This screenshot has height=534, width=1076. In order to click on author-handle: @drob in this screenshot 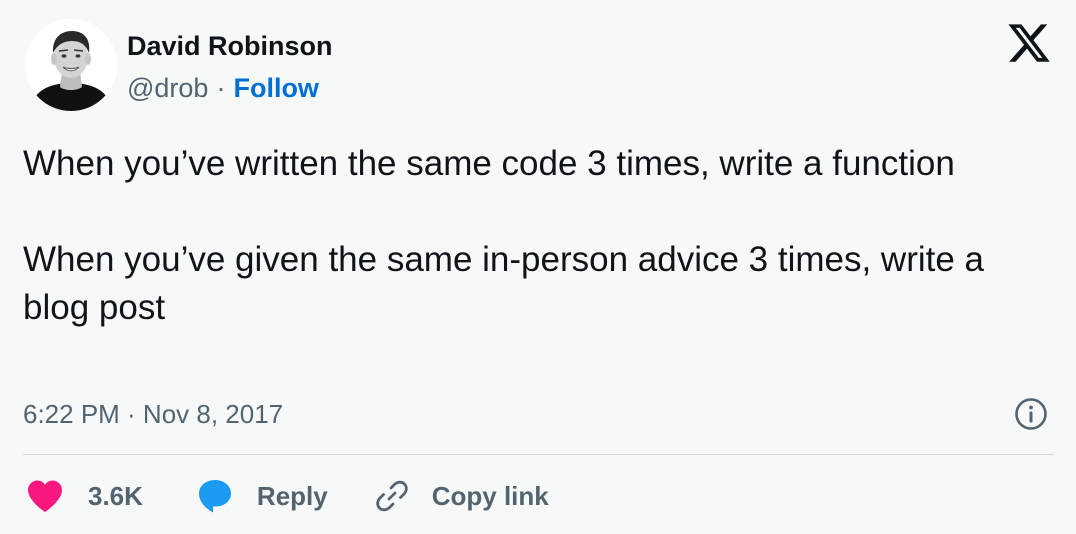, I will do `click(167, 88)`.